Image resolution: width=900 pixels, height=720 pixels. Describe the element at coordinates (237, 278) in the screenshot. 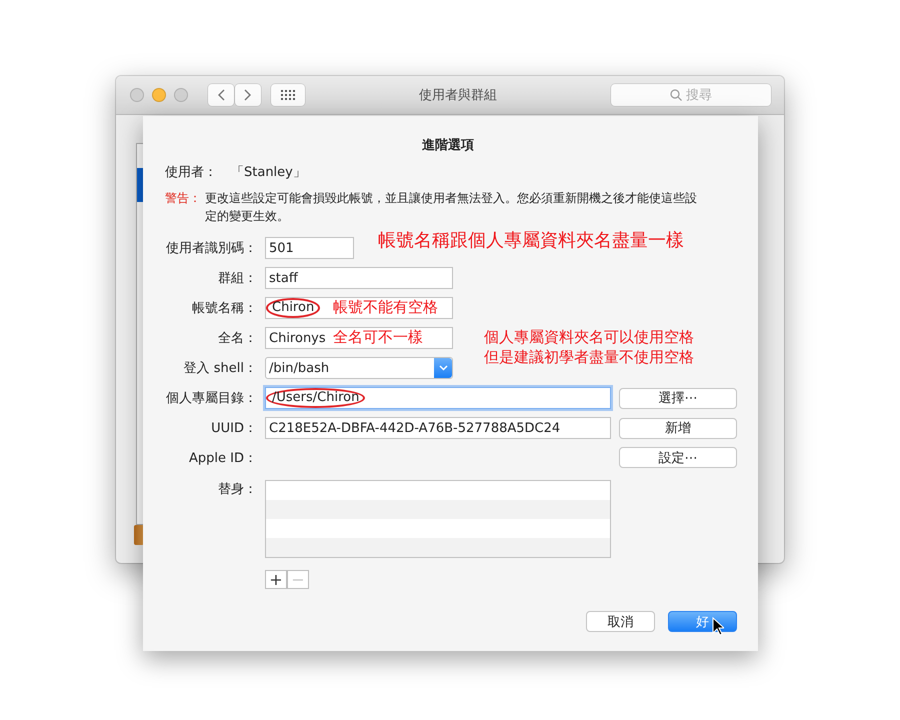

I see `field-label: 群組：` at that location.